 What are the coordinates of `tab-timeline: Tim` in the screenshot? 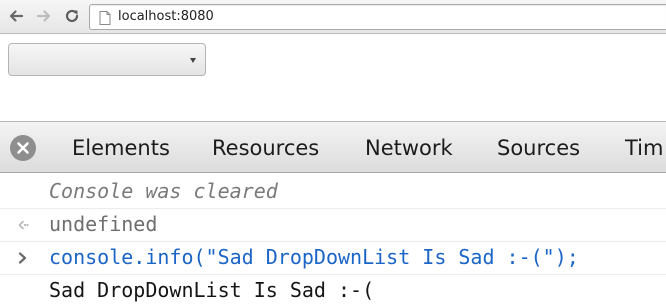 It's located at (644, 148).